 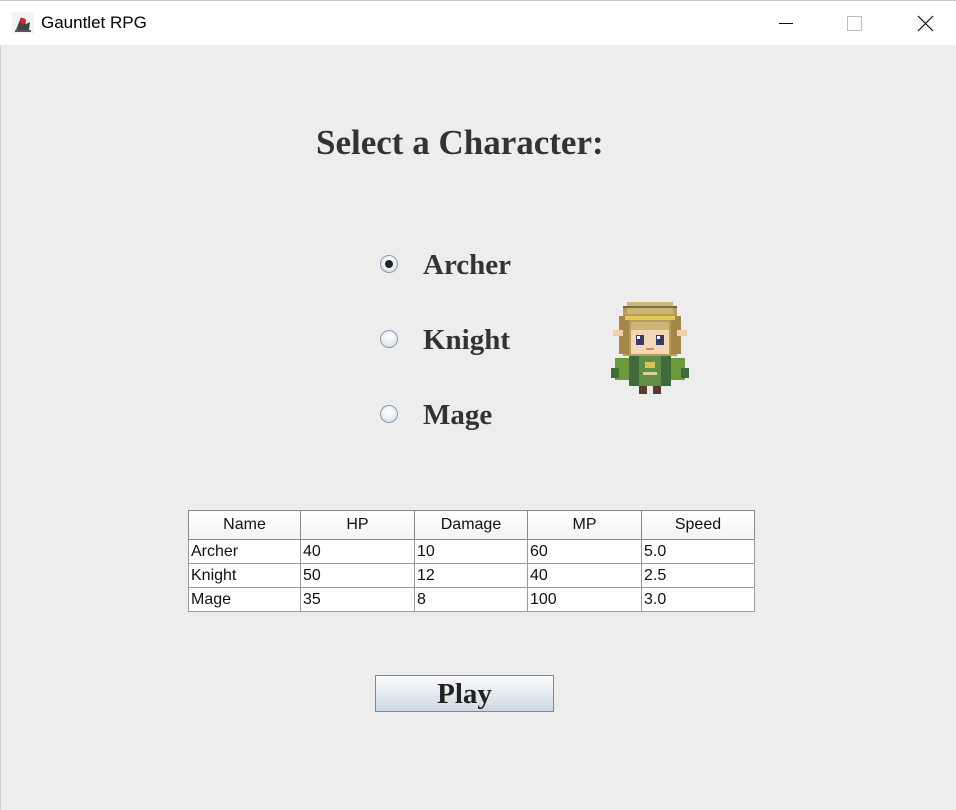 I want to click on table-cell: 35, so click(x=357, y=599).